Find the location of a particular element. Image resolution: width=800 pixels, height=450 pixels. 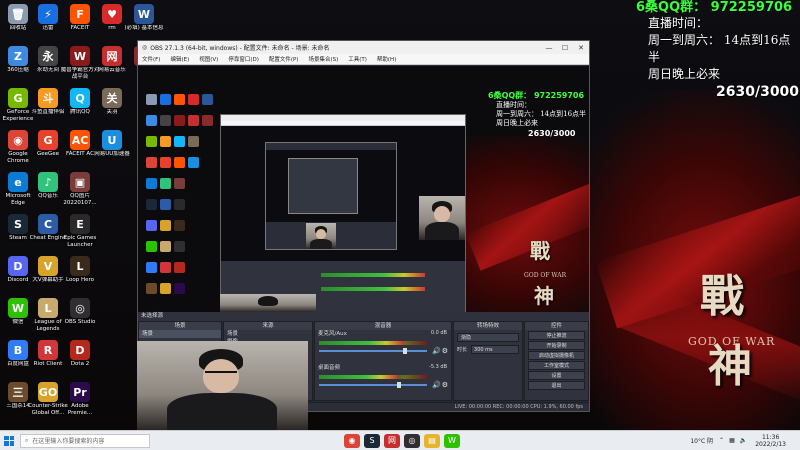

scene-item: 场景 is located at coordinates (180, 334).